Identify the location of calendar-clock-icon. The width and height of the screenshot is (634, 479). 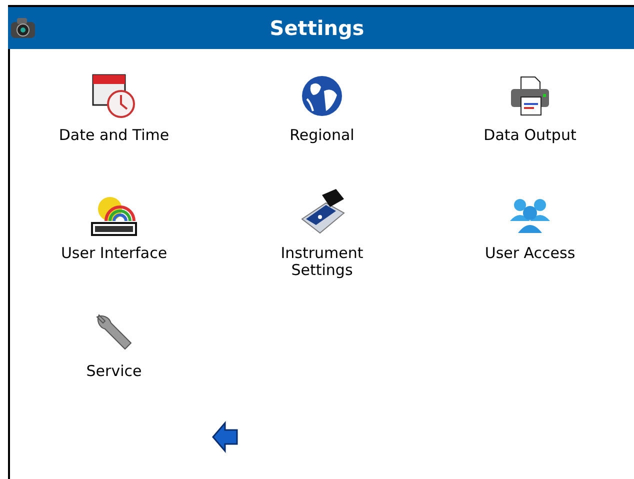
(114, 96).